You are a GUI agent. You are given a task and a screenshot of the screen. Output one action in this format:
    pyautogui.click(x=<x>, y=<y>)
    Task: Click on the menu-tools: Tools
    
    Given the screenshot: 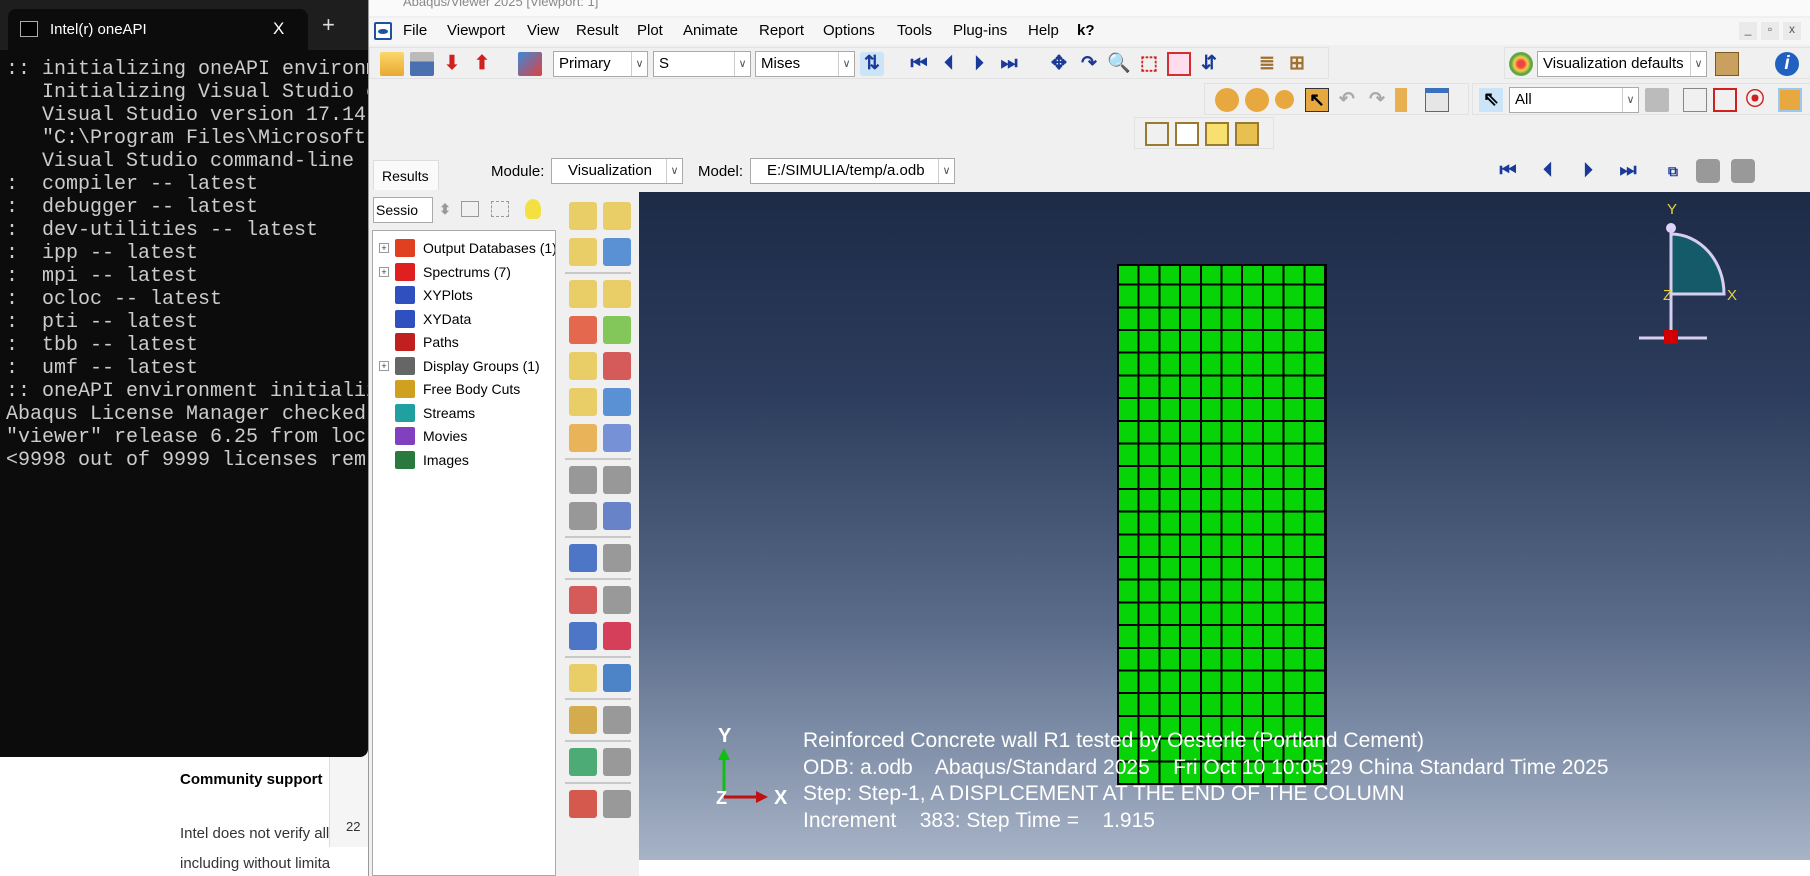 What is the action you would take?
    pyautogui.click(x=914, y=30)
    